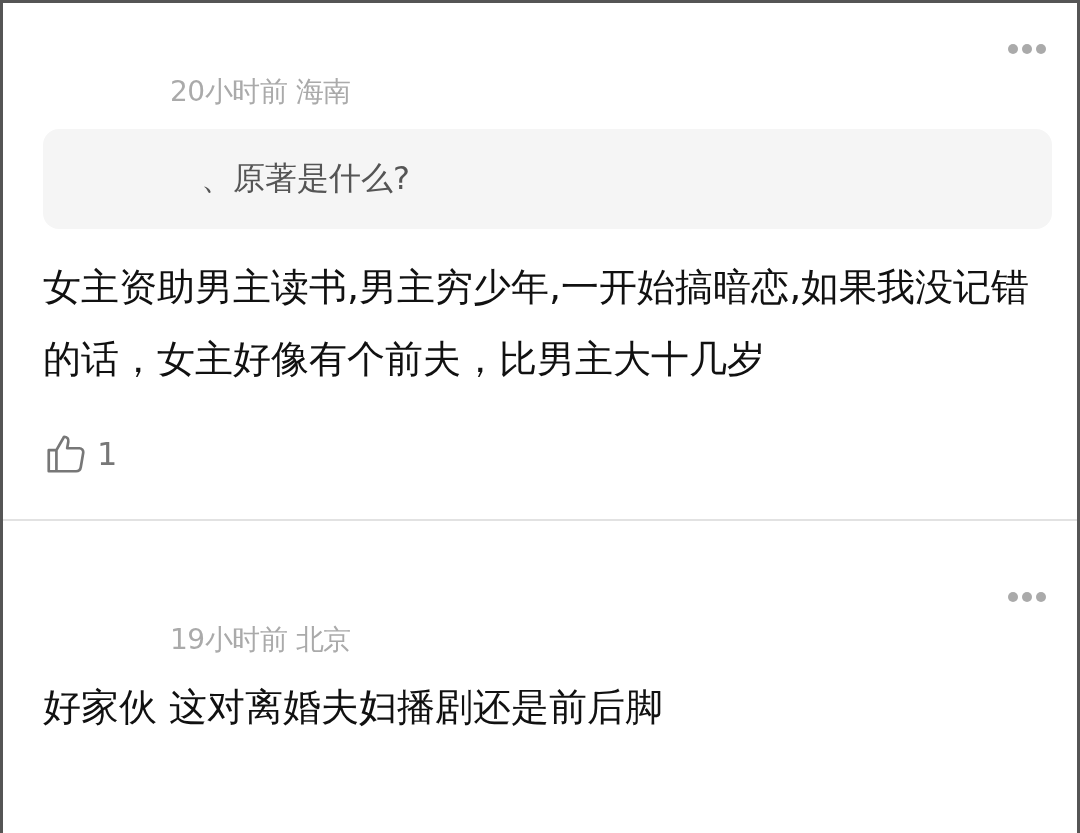  I want to click on quote-text: 、原著是什么?, so click(305, 178).